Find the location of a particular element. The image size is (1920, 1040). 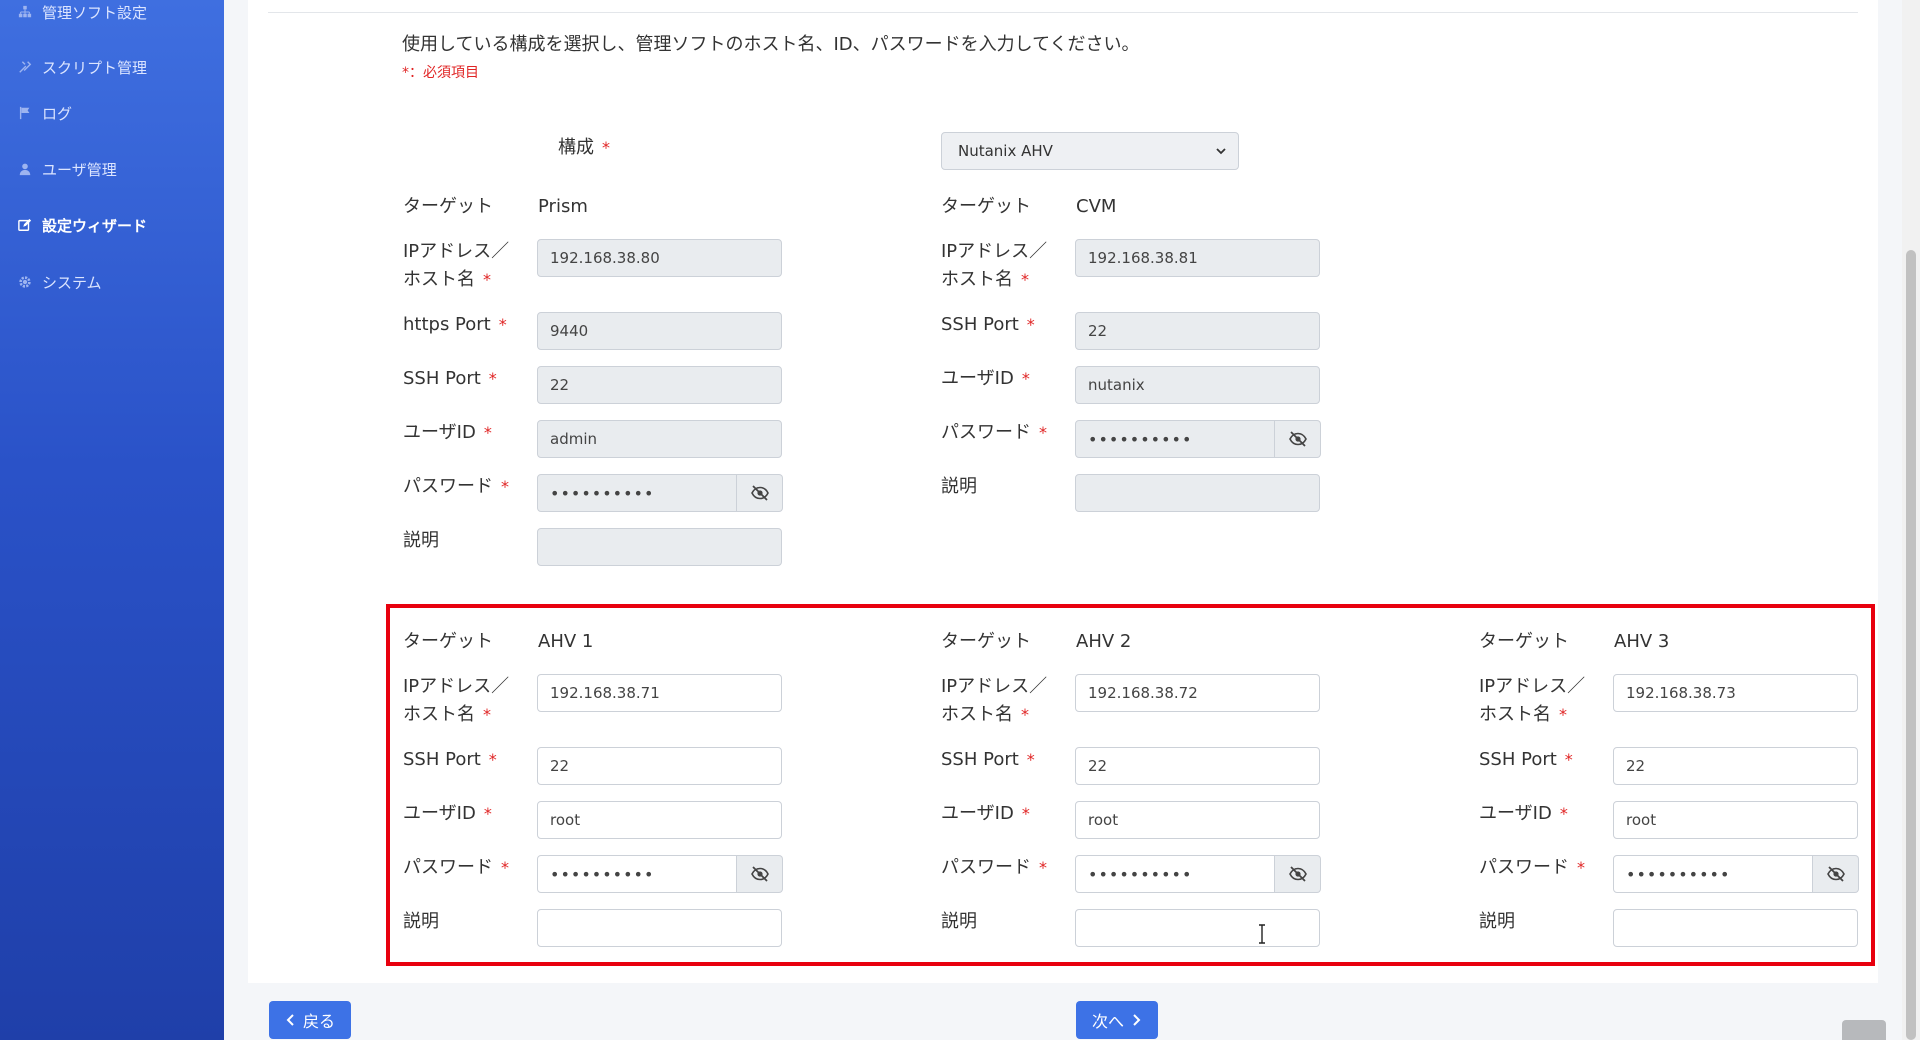

ahv1-user-input: root is located at coordinates (659, 820).